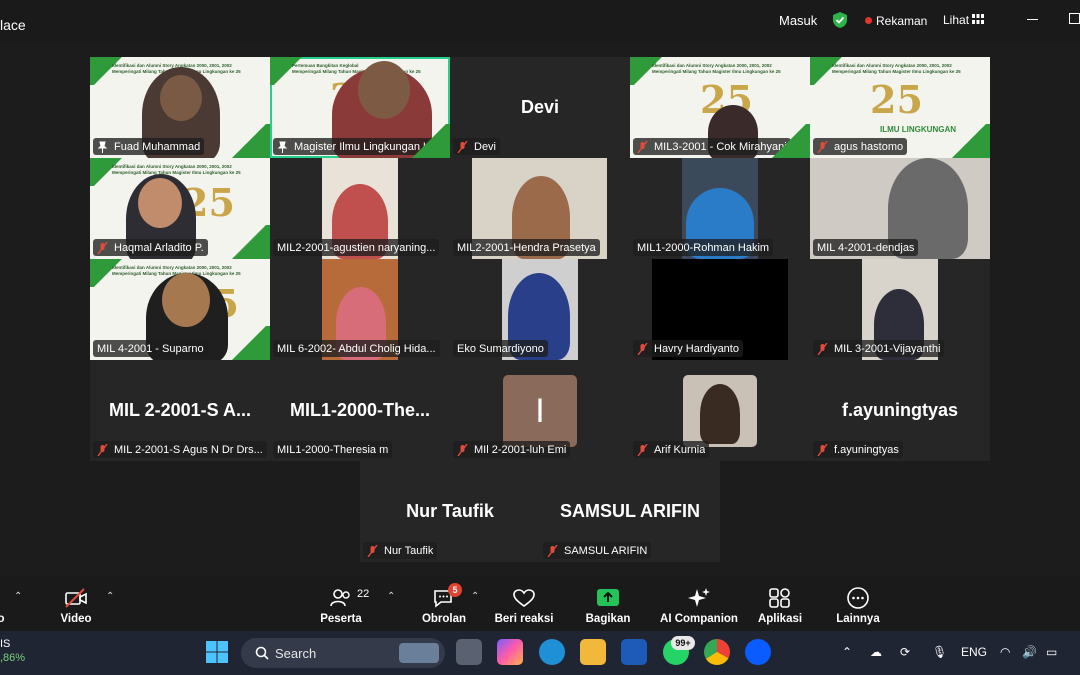  What do you see at coordinates (840, 20) in the screenshot?
I see `security-shield-icon` at bounding box center [840, 20].